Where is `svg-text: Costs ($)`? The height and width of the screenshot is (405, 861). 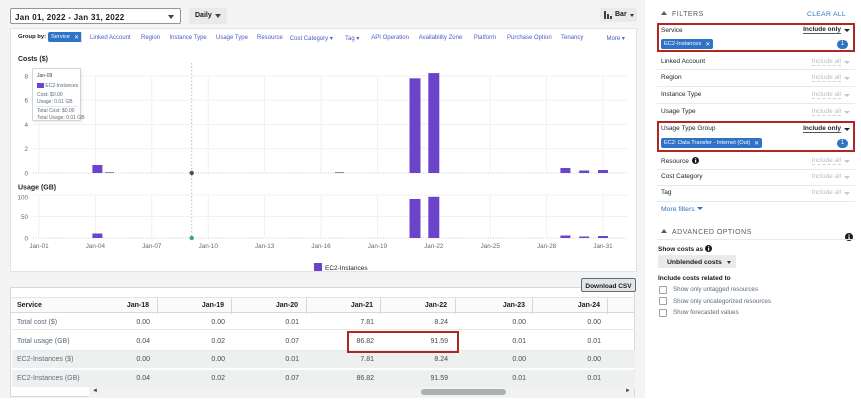
svg-text: Costs ($) is located at coordinates (33, 59).